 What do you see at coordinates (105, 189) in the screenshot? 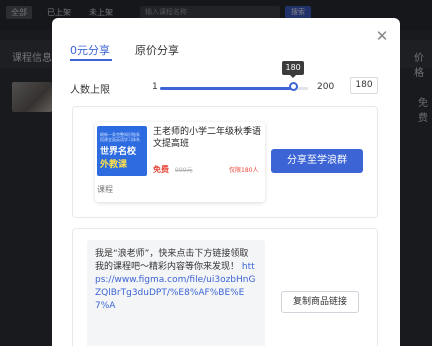
I see `course-type-label: 课程` at bounding box center [105, 189].